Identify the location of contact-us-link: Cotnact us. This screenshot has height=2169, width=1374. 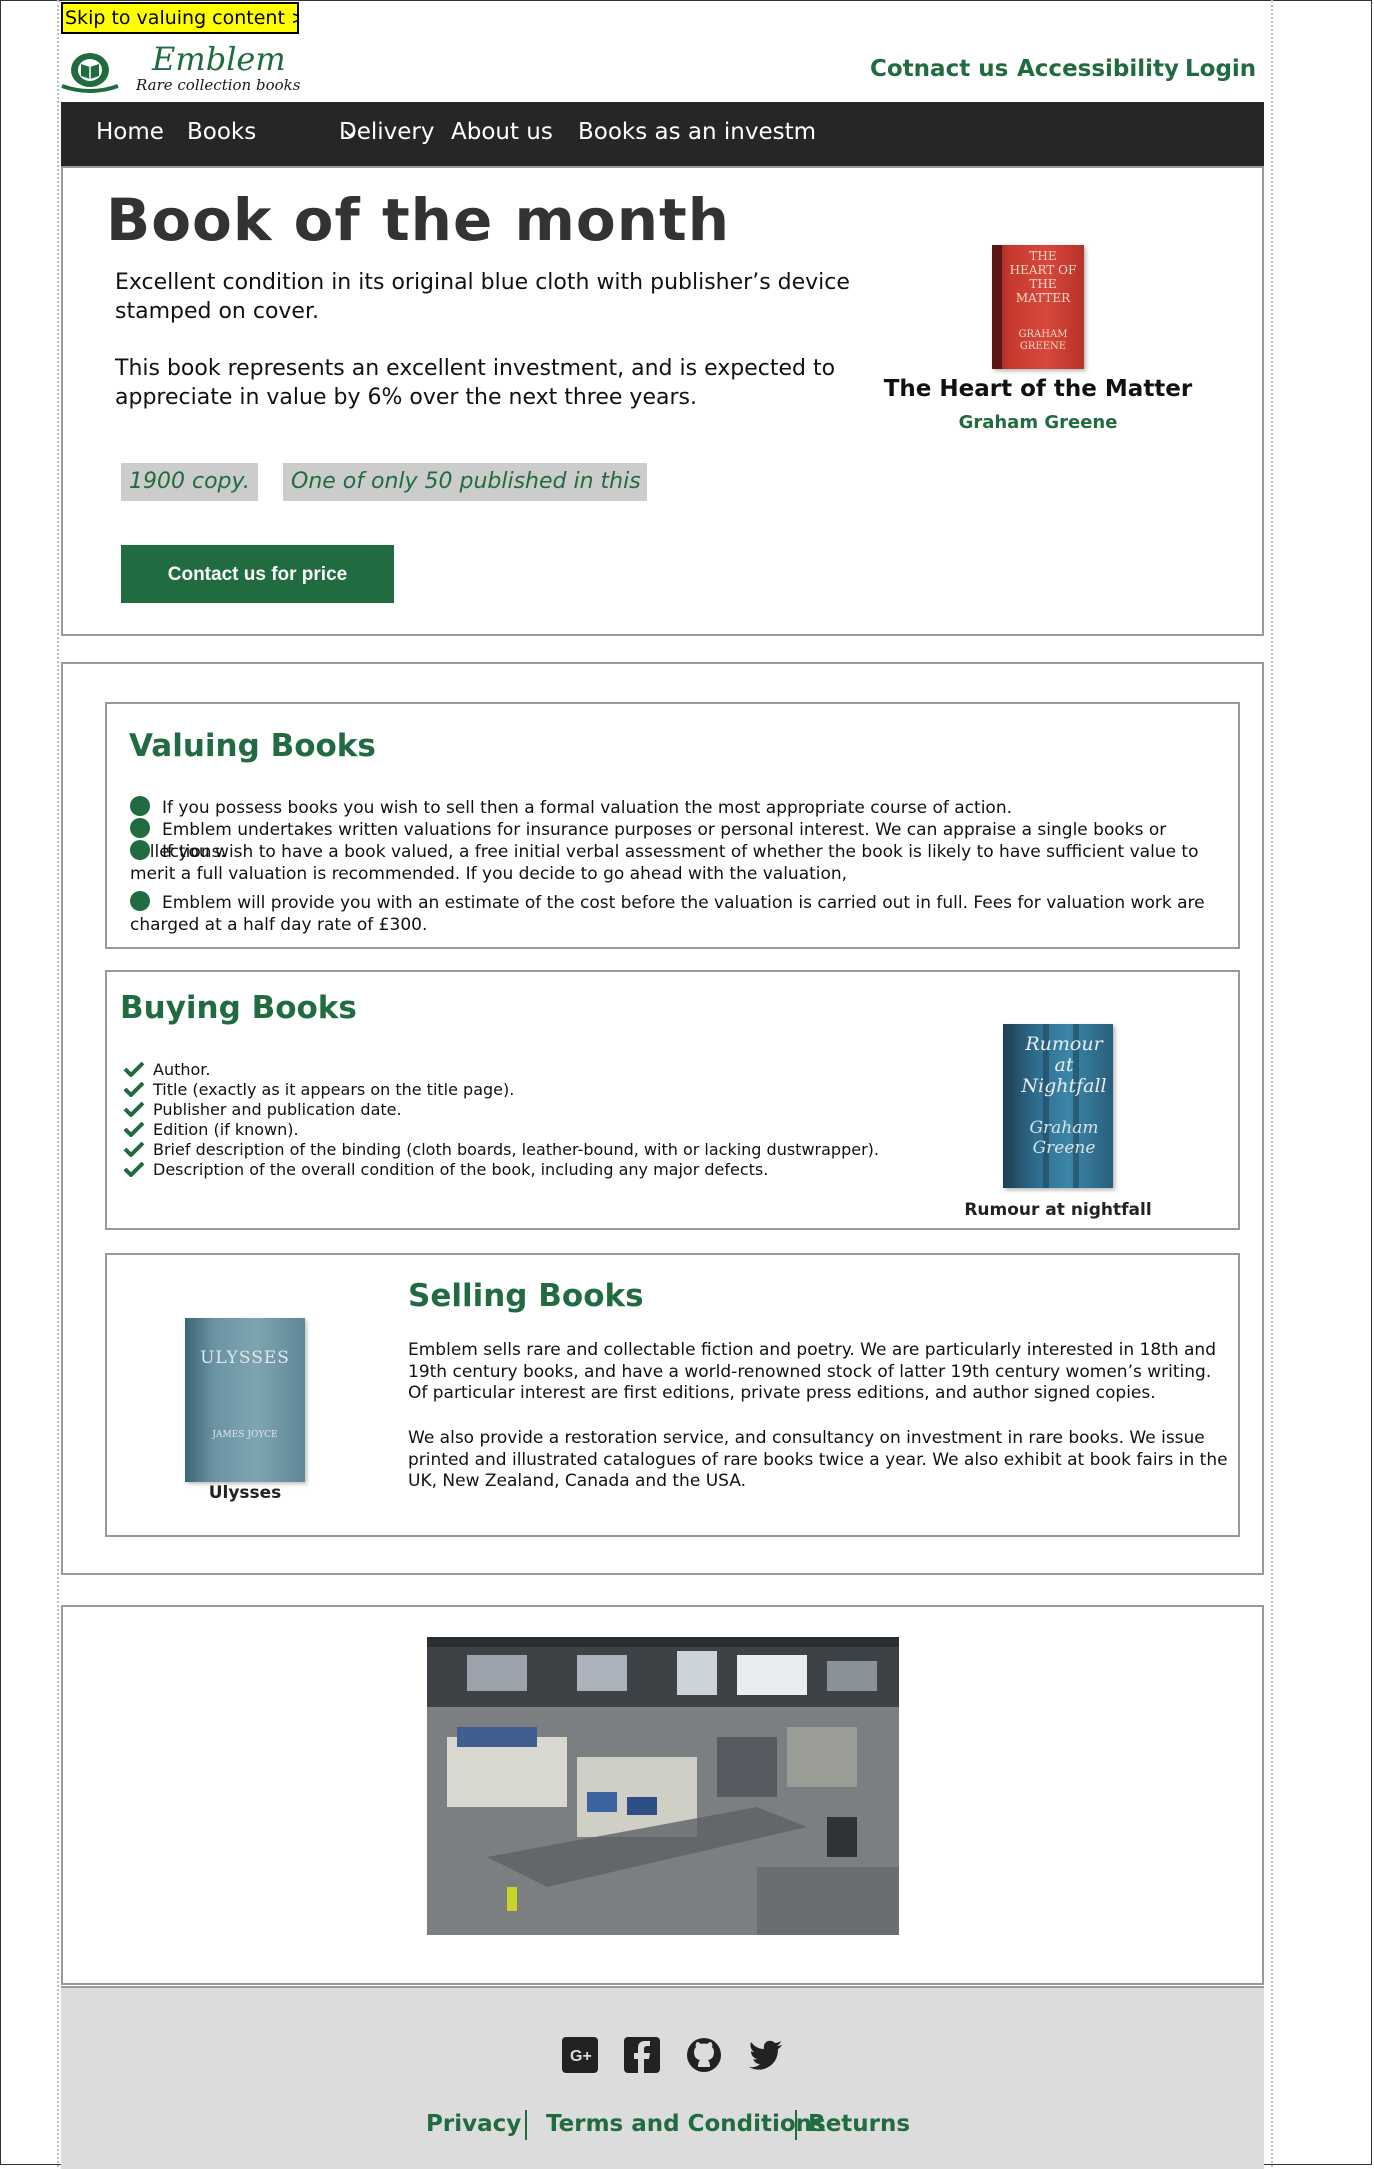
(939, 69).